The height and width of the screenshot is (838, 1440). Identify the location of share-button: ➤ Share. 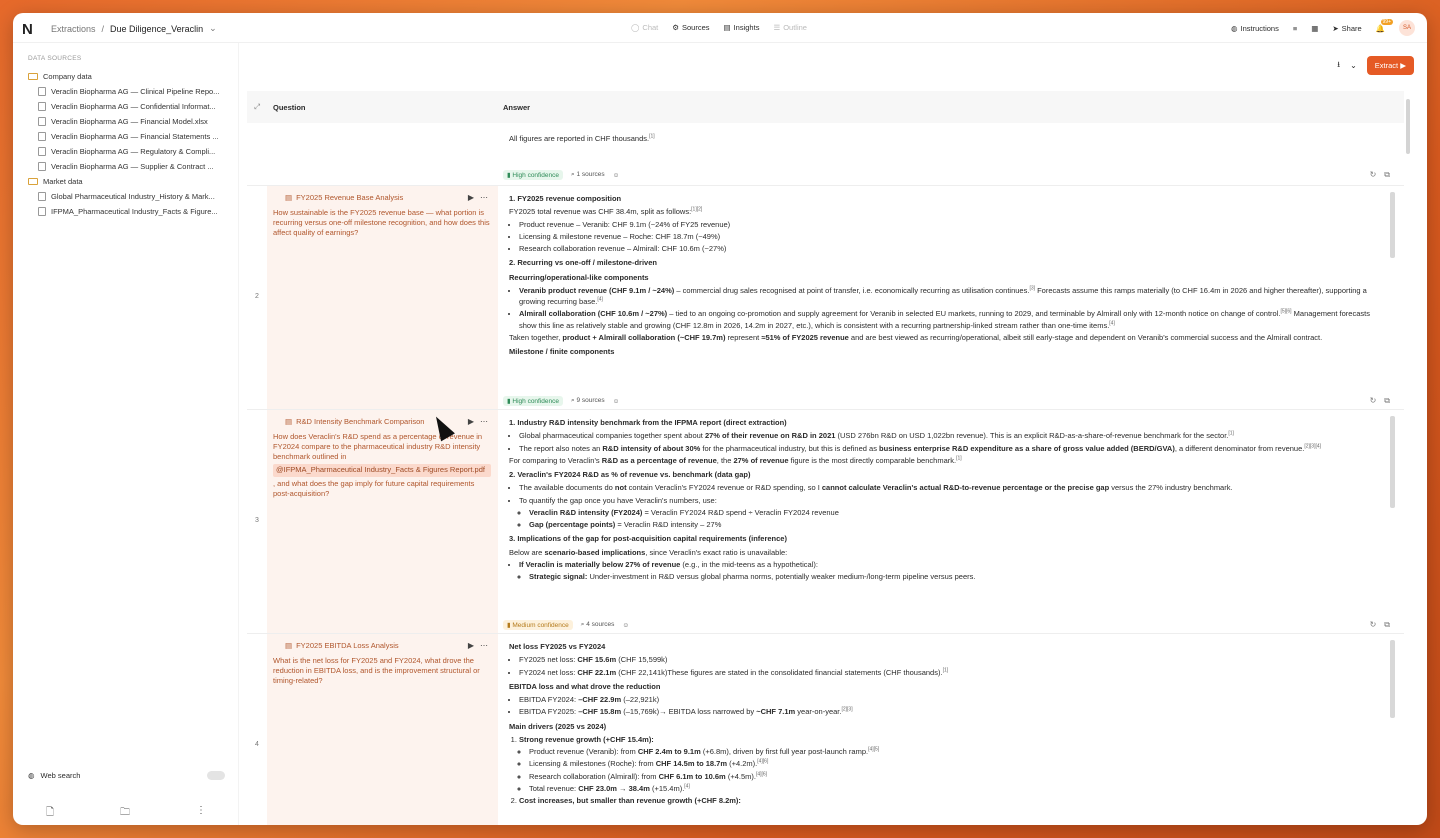
(1346, 28).